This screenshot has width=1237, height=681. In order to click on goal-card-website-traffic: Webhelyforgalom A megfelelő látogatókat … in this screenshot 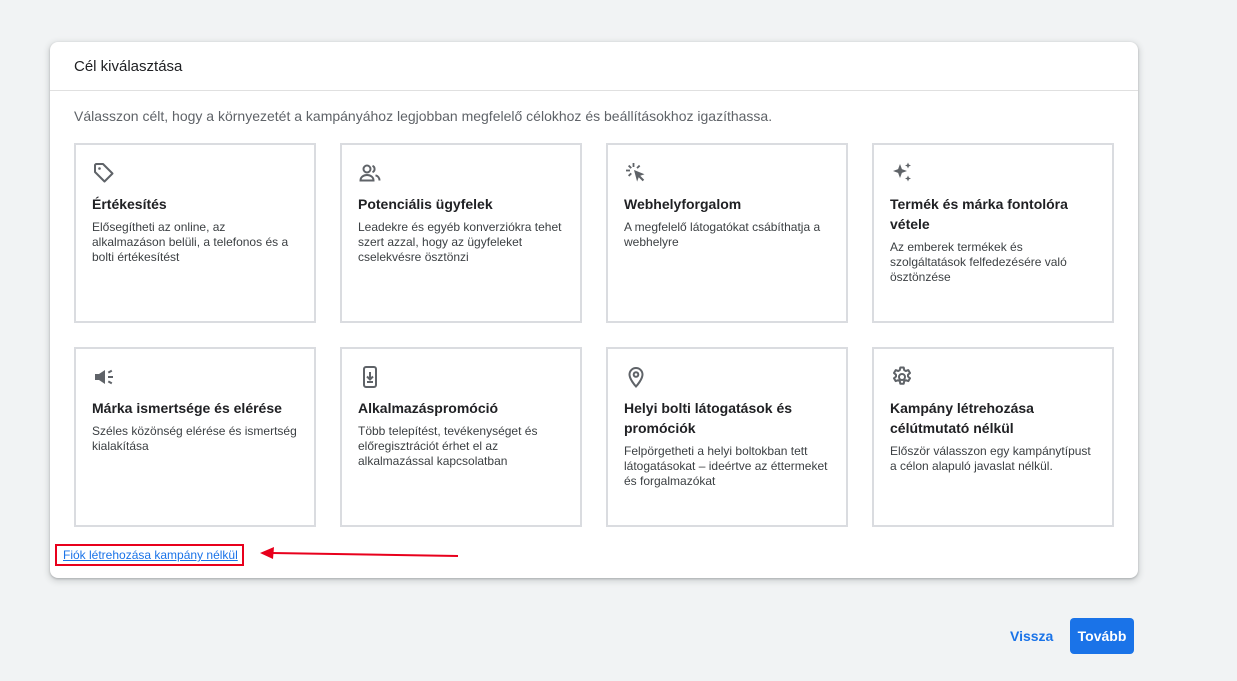, I will do `click(727, 233)`.